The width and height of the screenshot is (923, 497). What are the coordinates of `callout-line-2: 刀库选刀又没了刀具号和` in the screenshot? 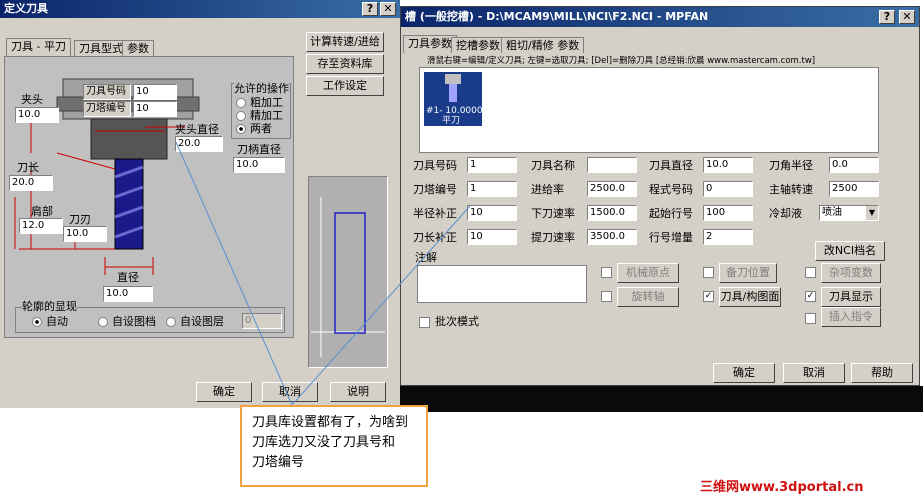 It's located at (324, 442).